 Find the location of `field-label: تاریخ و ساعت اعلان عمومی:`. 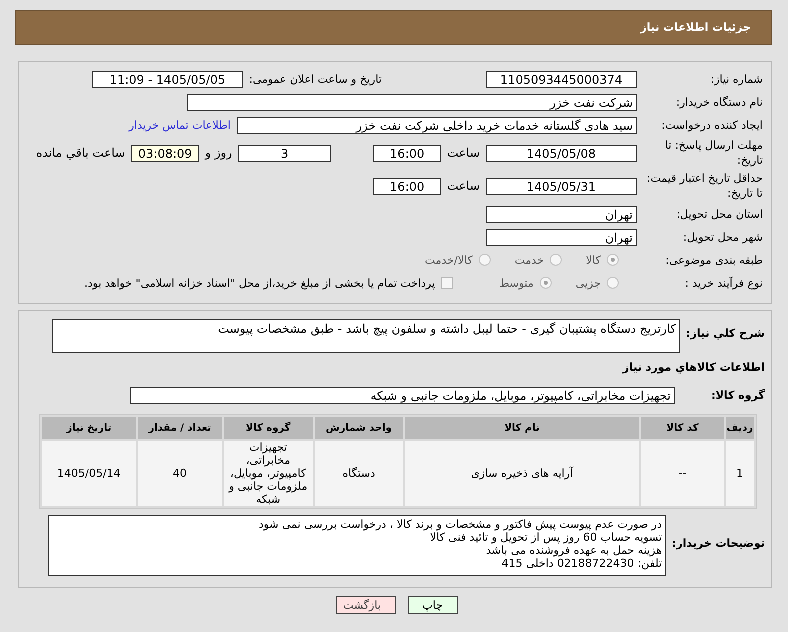

field-label: تاریخ و ساعت اعلان عمومی: is located at coordinates (315, 79).